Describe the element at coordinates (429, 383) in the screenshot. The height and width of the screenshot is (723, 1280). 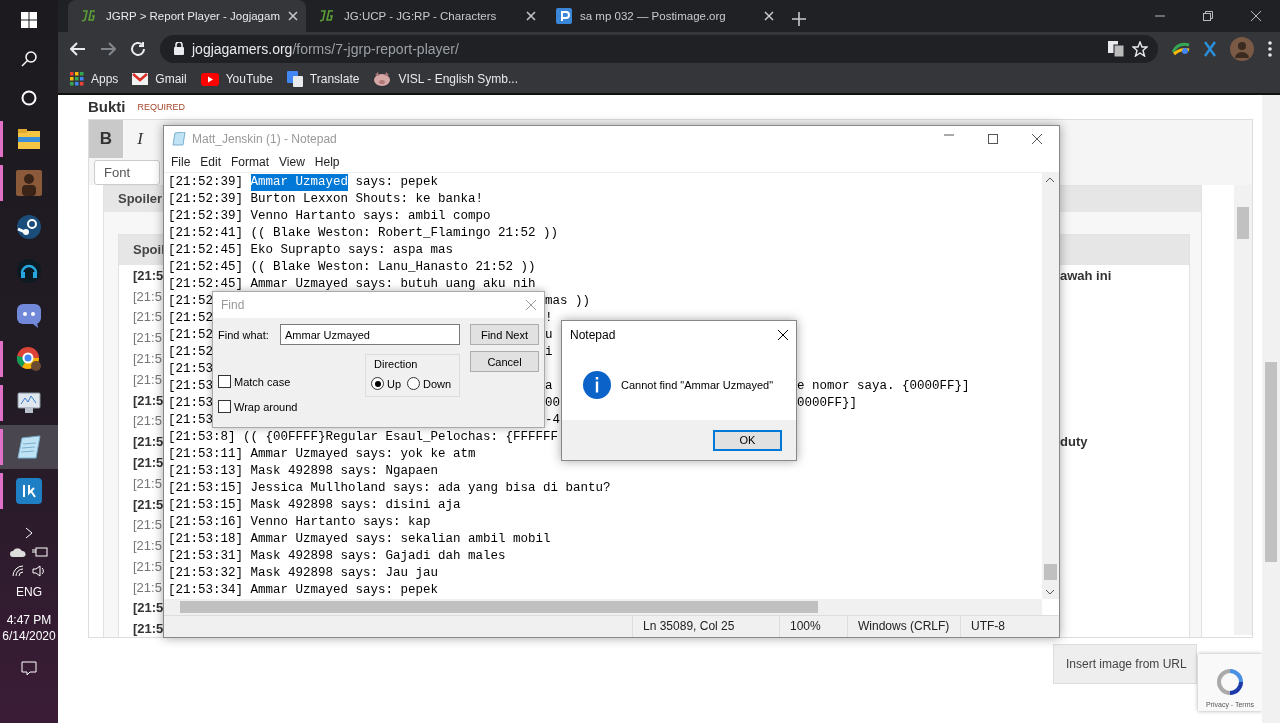
I see `radio-option: Down` at that location.